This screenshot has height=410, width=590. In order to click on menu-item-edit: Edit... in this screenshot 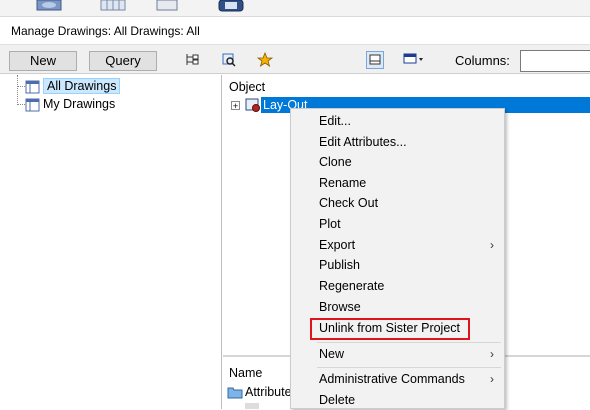, I will do `click(397, 121)`.